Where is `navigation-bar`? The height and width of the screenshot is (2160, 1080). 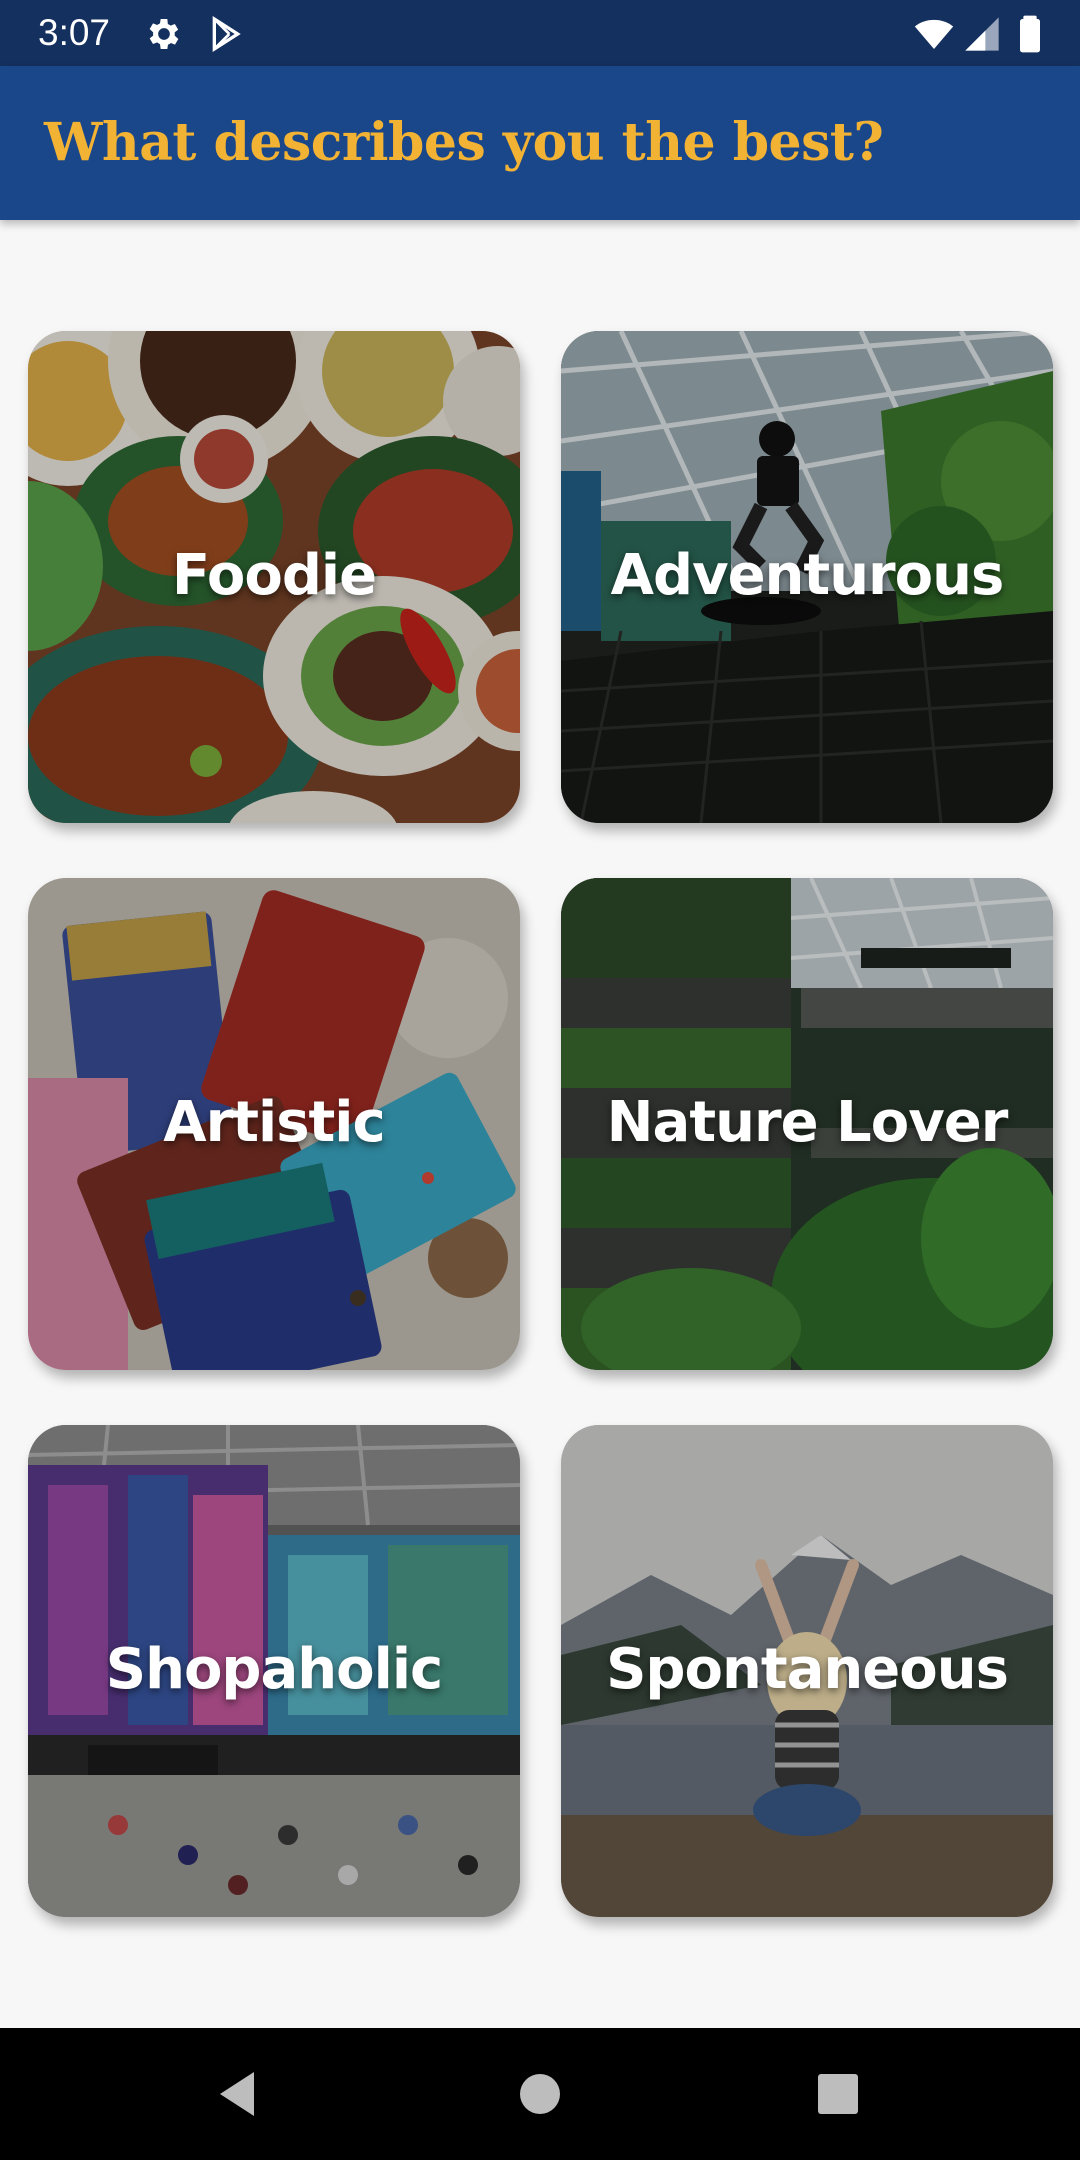
navigation-bar is located at coordinates (540, 2094).